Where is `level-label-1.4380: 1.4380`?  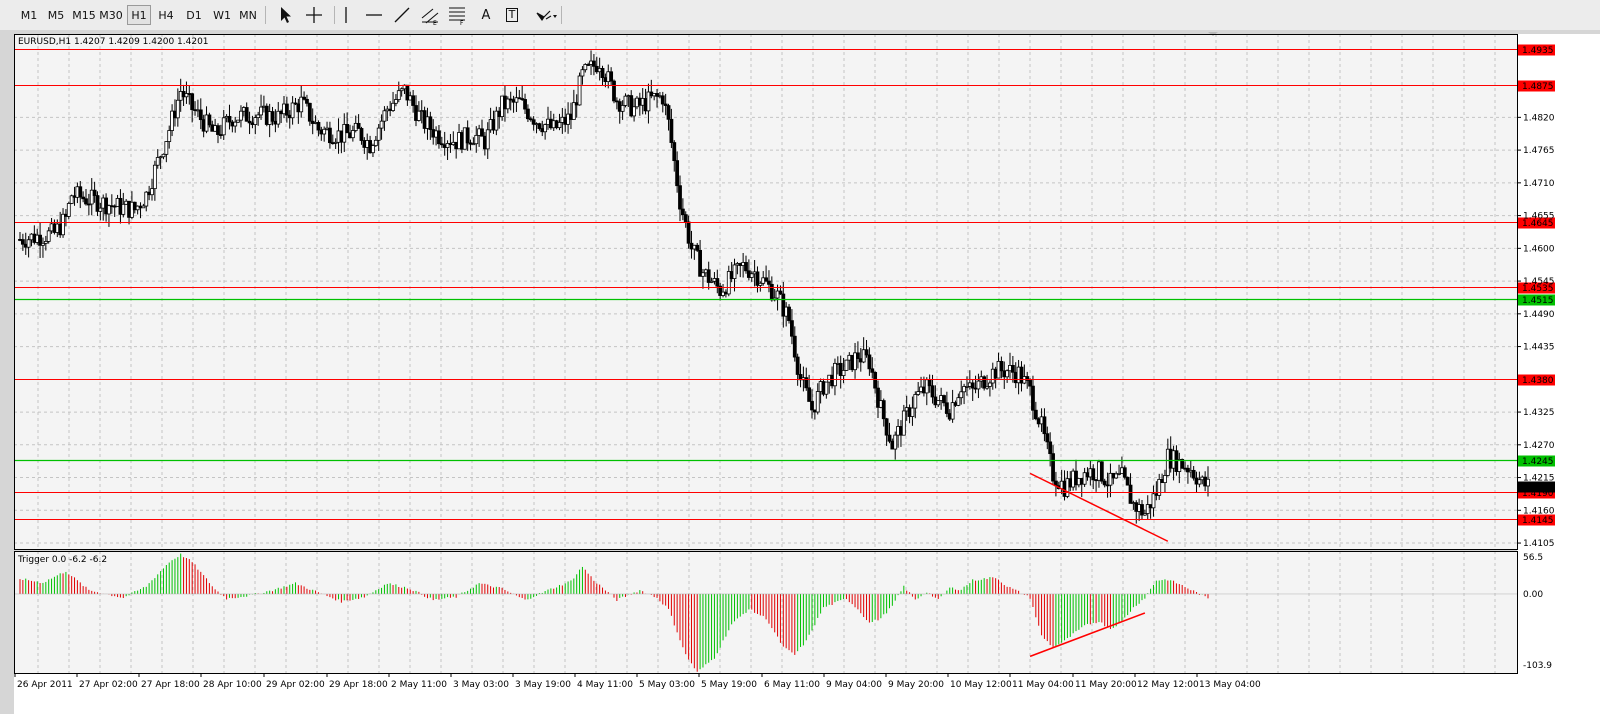
level-label-1.4380: 1.4380 is located at coordinates (1538, 381).